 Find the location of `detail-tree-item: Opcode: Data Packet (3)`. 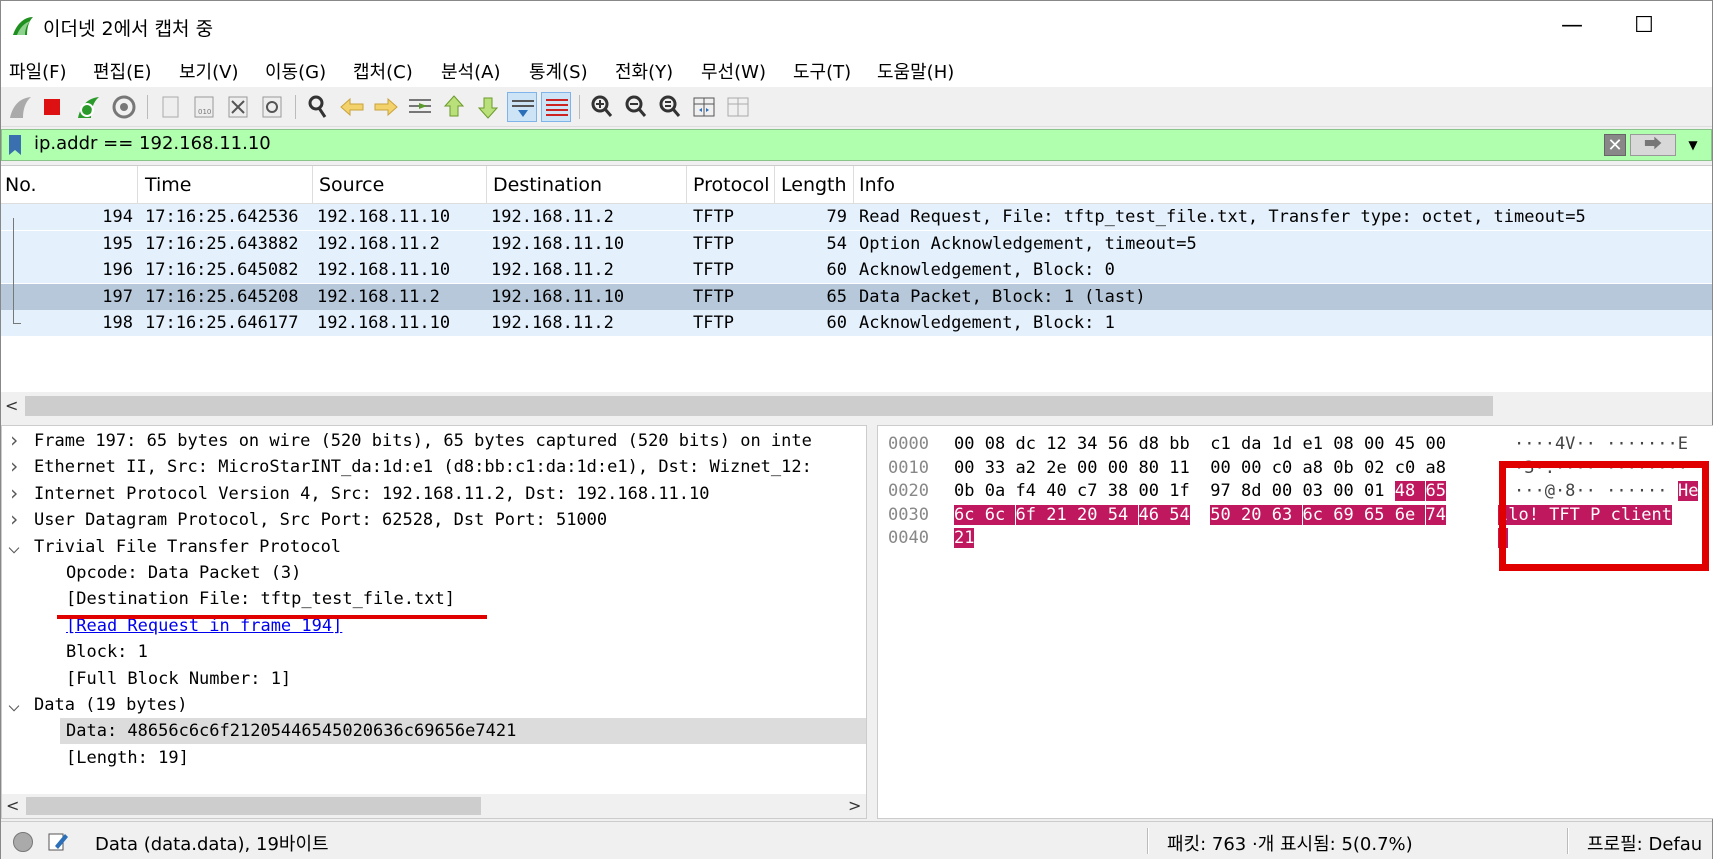

detail-tree-item: Opcode: Data Packet (3) is located at coordinates (435, 573).